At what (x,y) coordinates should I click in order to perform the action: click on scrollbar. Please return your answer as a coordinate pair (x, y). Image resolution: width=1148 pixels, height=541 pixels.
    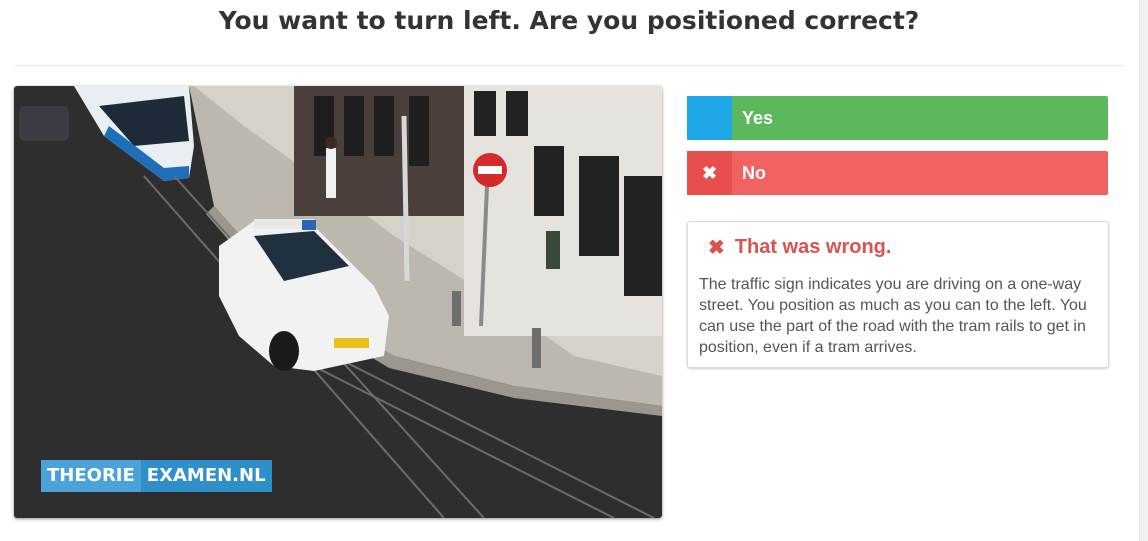
    Looking at the image, I should click on (1143, 270).